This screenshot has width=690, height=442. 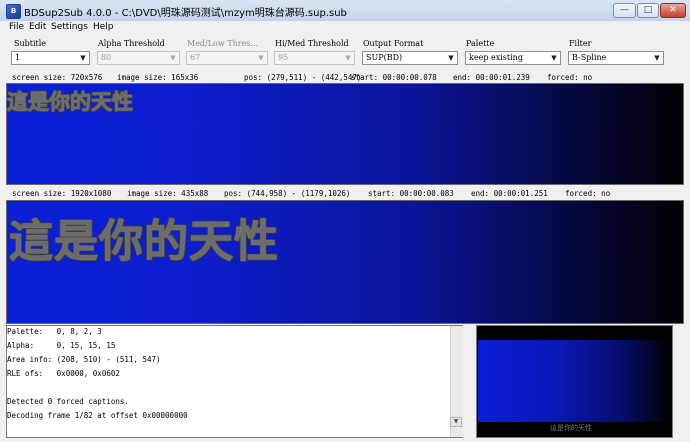 I want to click on menu-file: File, so click(x=16, y=27).